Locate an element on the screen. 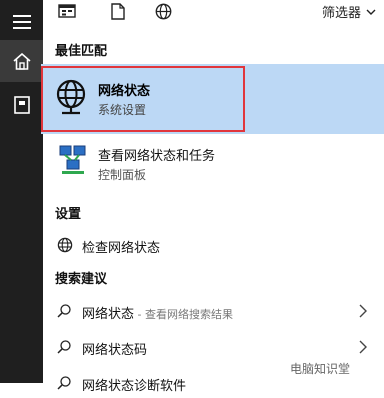 The width and height of the screenshot is (384, 398). settings-result: 检查网络状态 is located at coordinates (219, 246).